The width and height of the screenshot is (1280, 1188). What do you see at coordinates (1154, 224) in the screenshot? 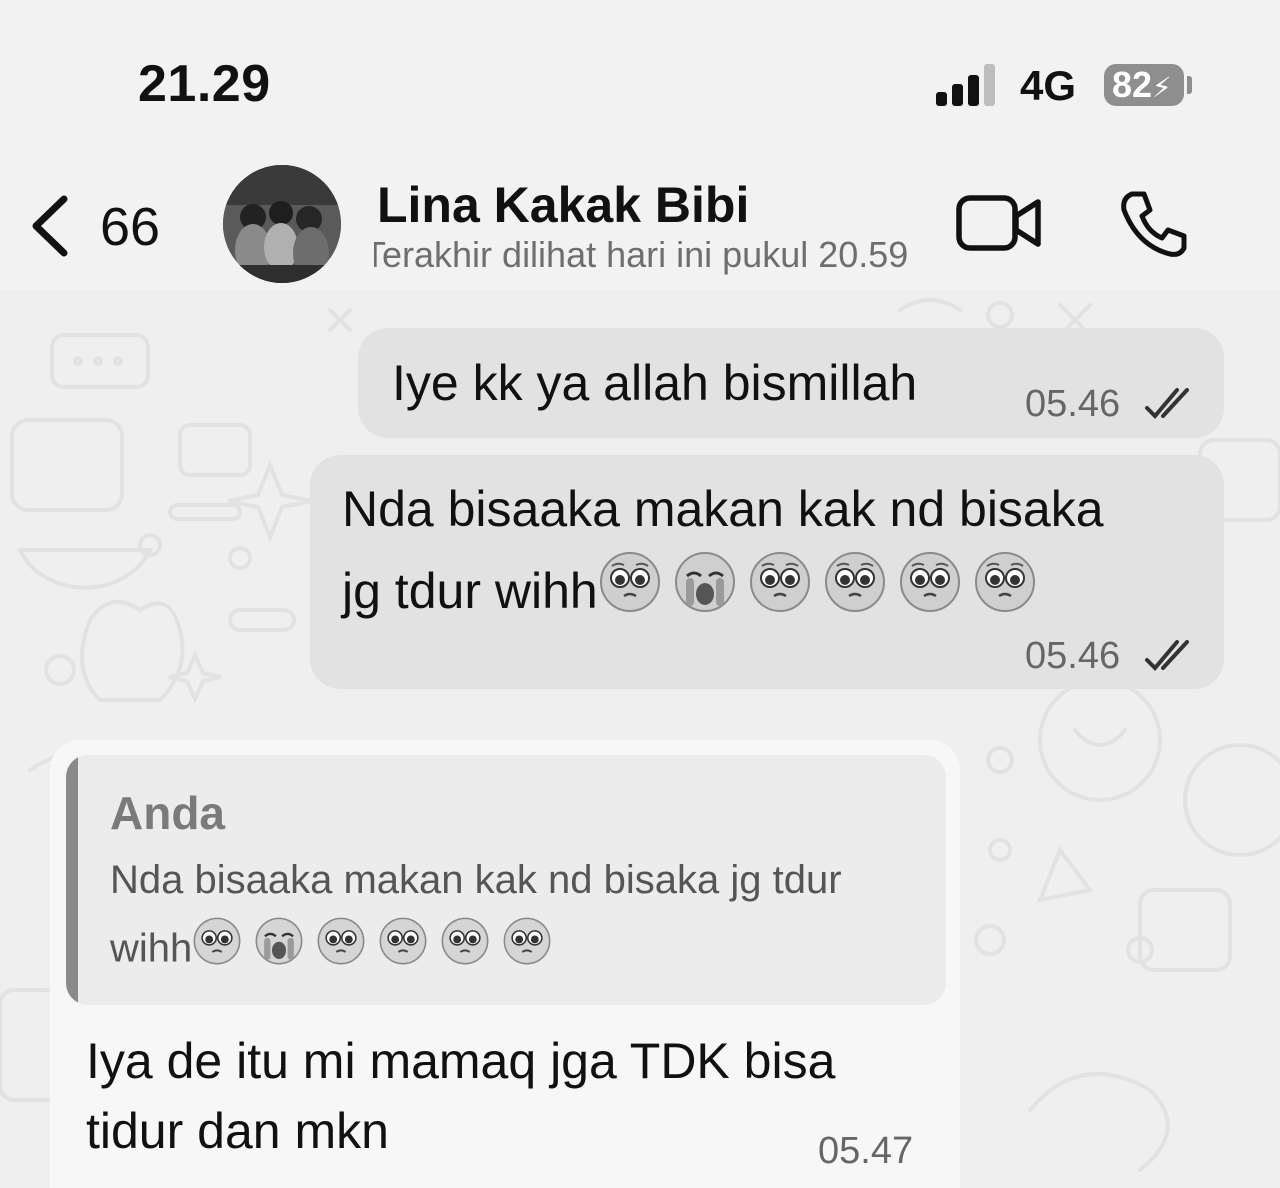
I see `voice-call-icon` at bounding box center [1154, 224].